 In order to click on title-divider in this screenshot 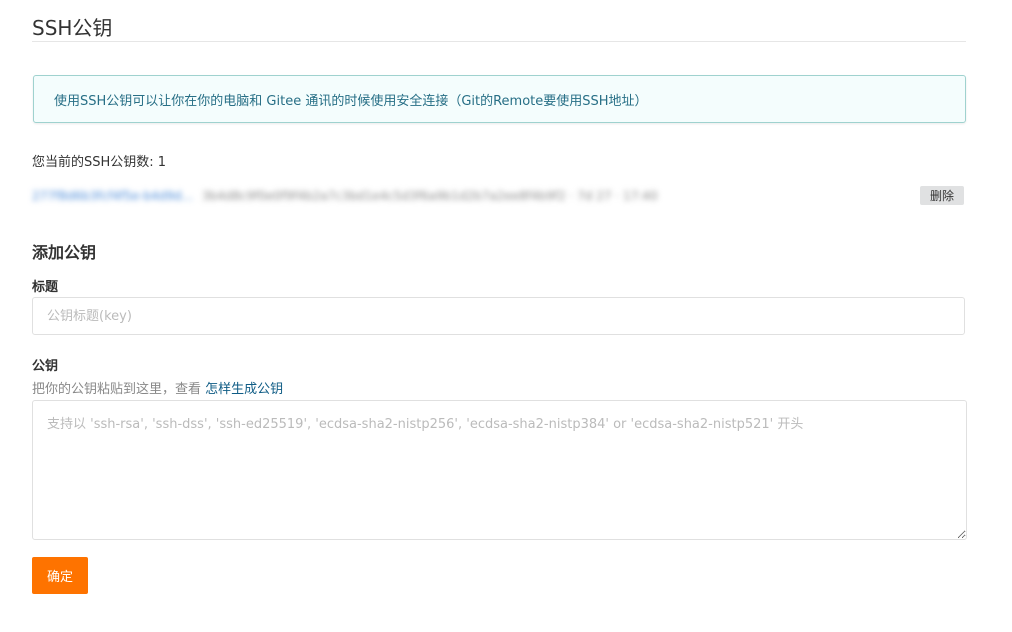, I will do `click(499, 41)`.